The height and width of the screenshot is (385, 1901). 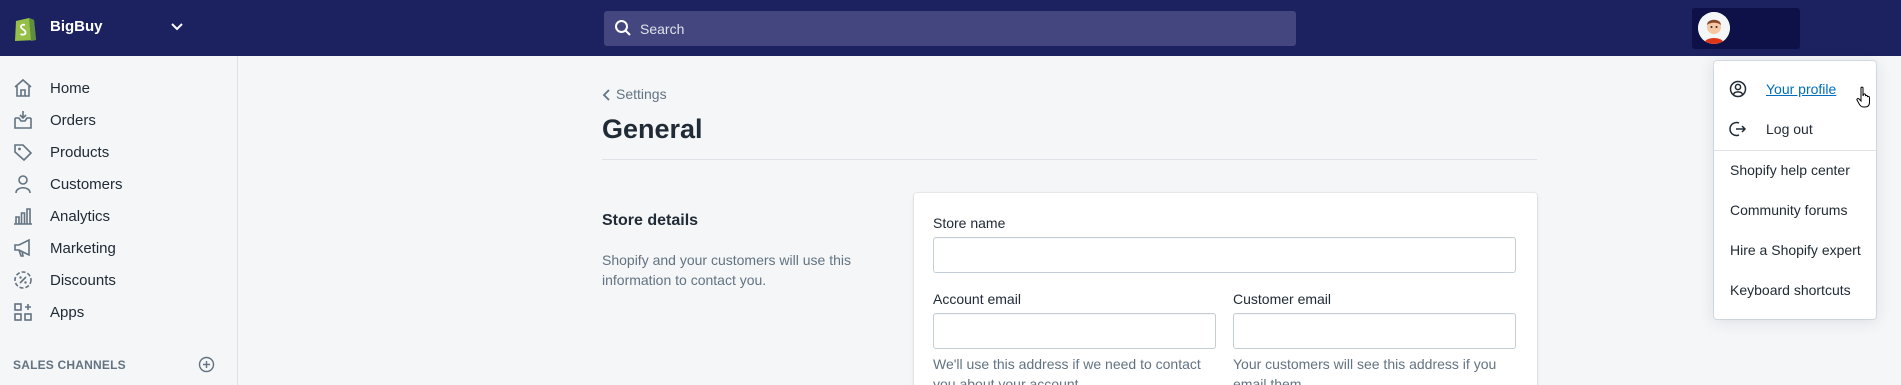 What do you see at coordinates (83, 248) in the screenshot?
I see `sidebar-item-label: Marketing` at bounding box center [83, 248].